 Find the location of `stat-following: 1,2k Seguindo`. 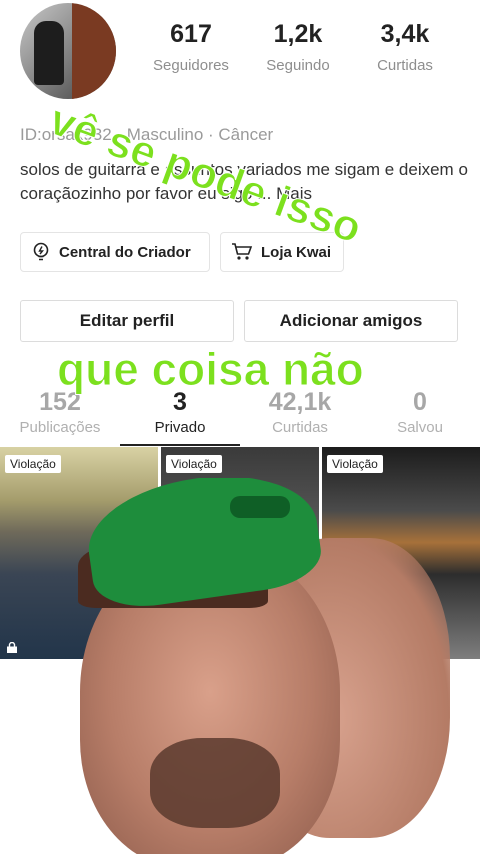

stat-following: 1,2k Seguindo is located at coordinates (298, 47).